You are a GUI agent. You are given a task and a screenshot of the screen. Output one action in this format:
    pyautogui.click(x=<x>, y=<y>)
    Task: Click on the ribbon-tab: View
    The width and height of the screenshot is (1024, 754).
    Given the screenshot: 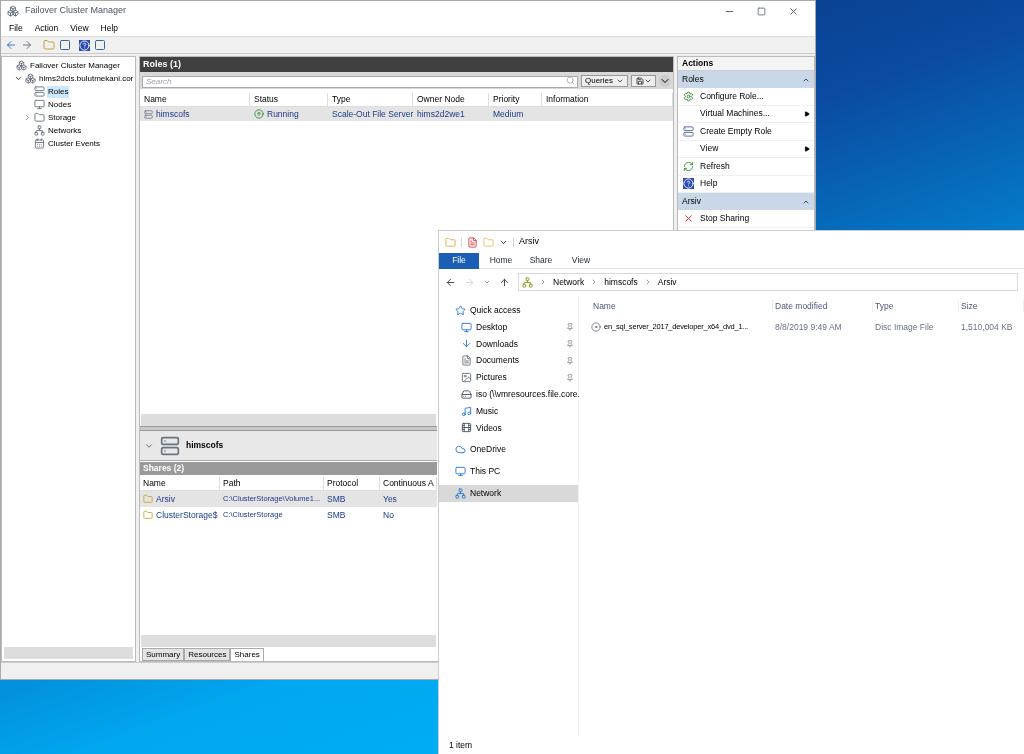 What is the action you would take?
    pyautogui.click(x=581, y=260)
    